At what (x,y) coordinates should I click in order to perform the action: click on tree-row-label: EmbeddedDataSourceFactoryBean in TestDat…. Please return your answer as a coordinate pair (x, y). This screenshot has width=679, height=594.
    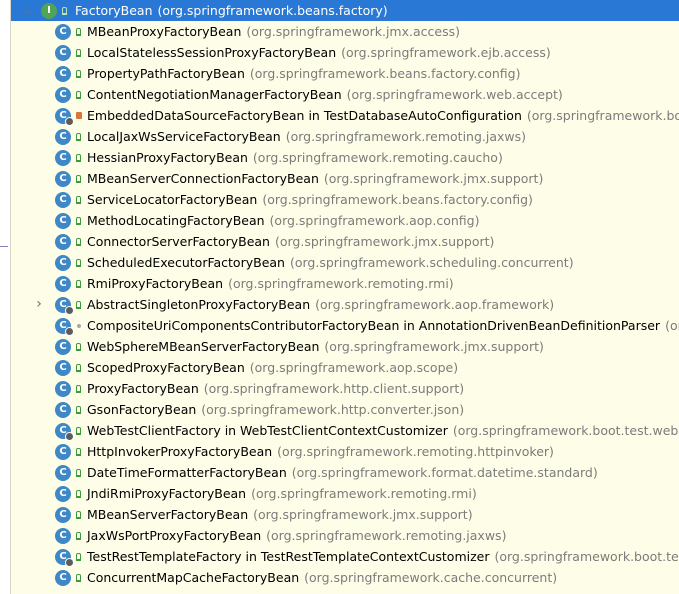
    Looking at the image, I should click on (383, 115).